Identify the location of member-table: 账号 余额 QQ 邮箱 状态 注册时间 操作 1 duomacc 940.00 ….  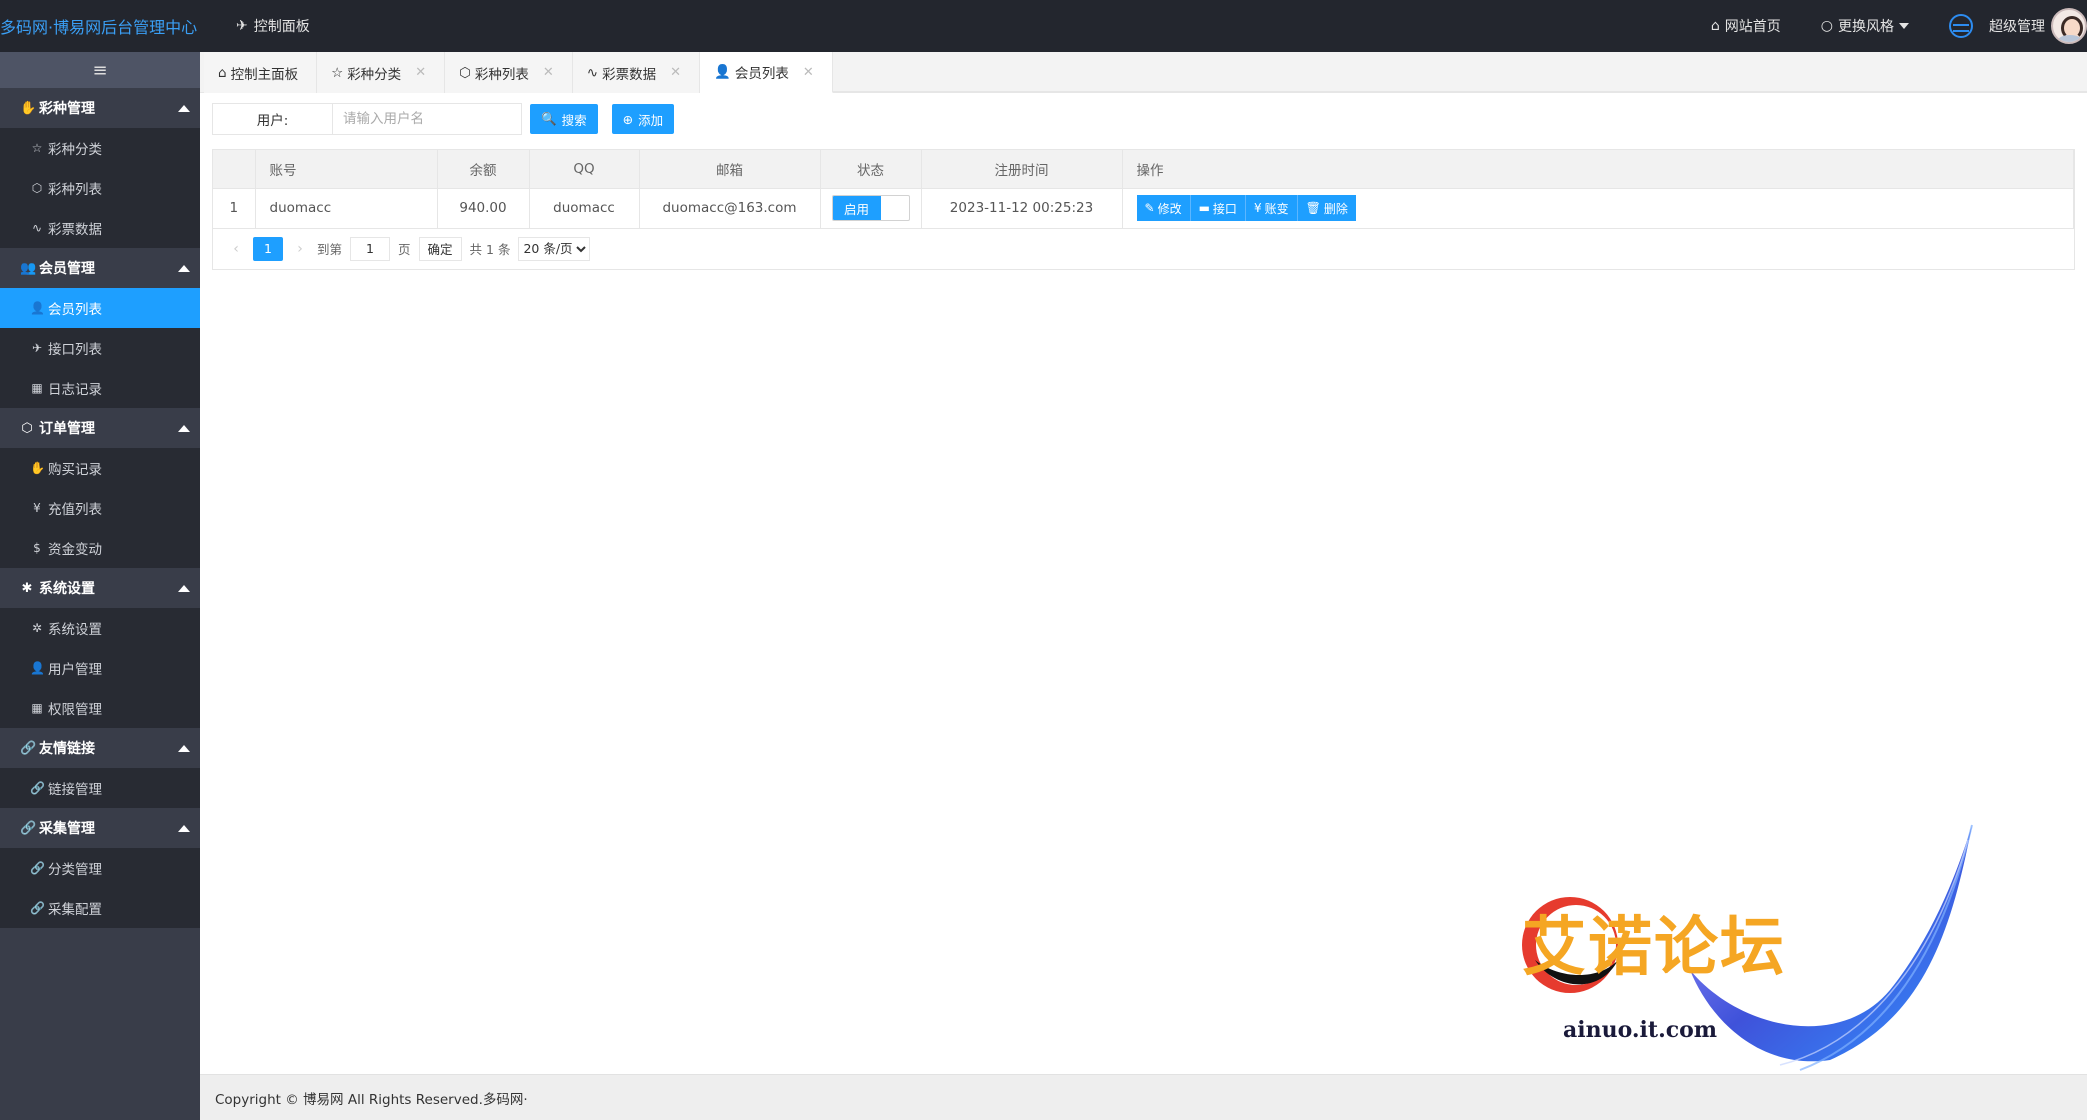
(1143, 209).